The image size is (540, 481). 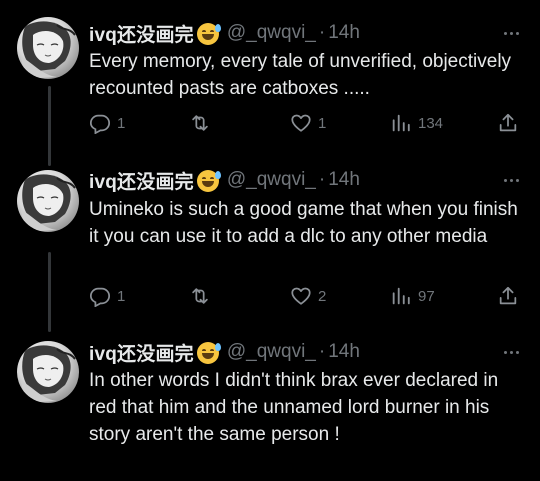 I want to click on view-count: 97, so click(x=426, y=296).